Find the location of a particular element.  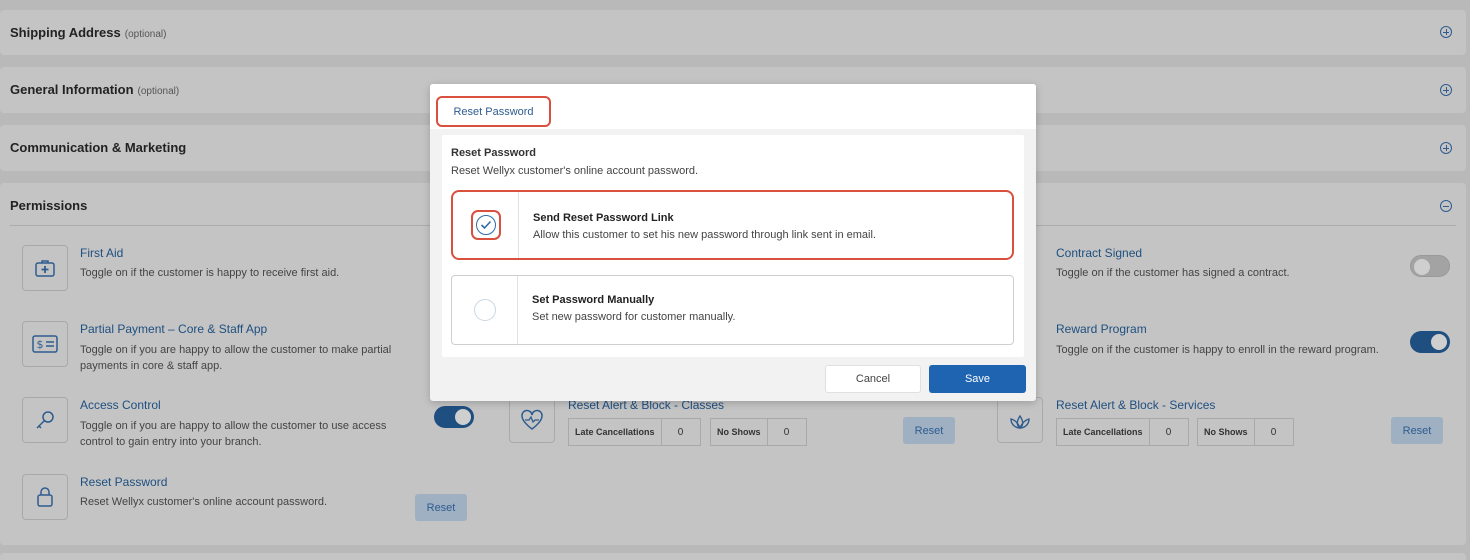

reset-alert-classes-button: Reset is located at coordinates (929, 430).